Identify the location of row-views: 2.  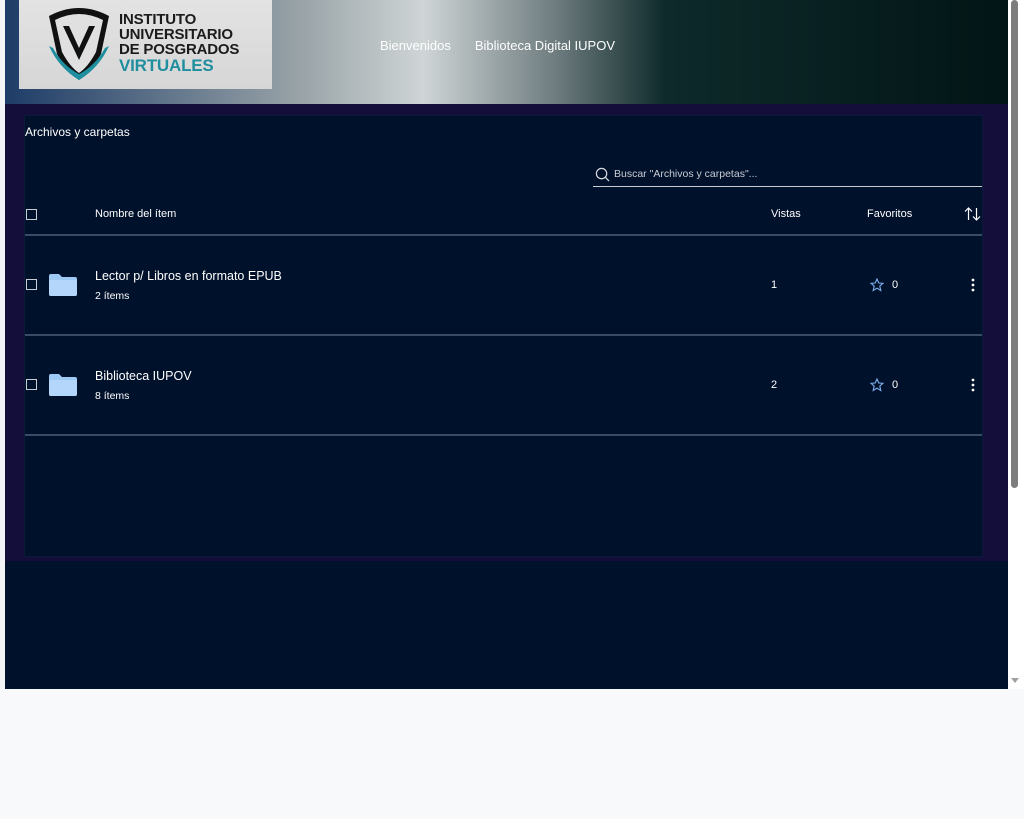
(774, 385).